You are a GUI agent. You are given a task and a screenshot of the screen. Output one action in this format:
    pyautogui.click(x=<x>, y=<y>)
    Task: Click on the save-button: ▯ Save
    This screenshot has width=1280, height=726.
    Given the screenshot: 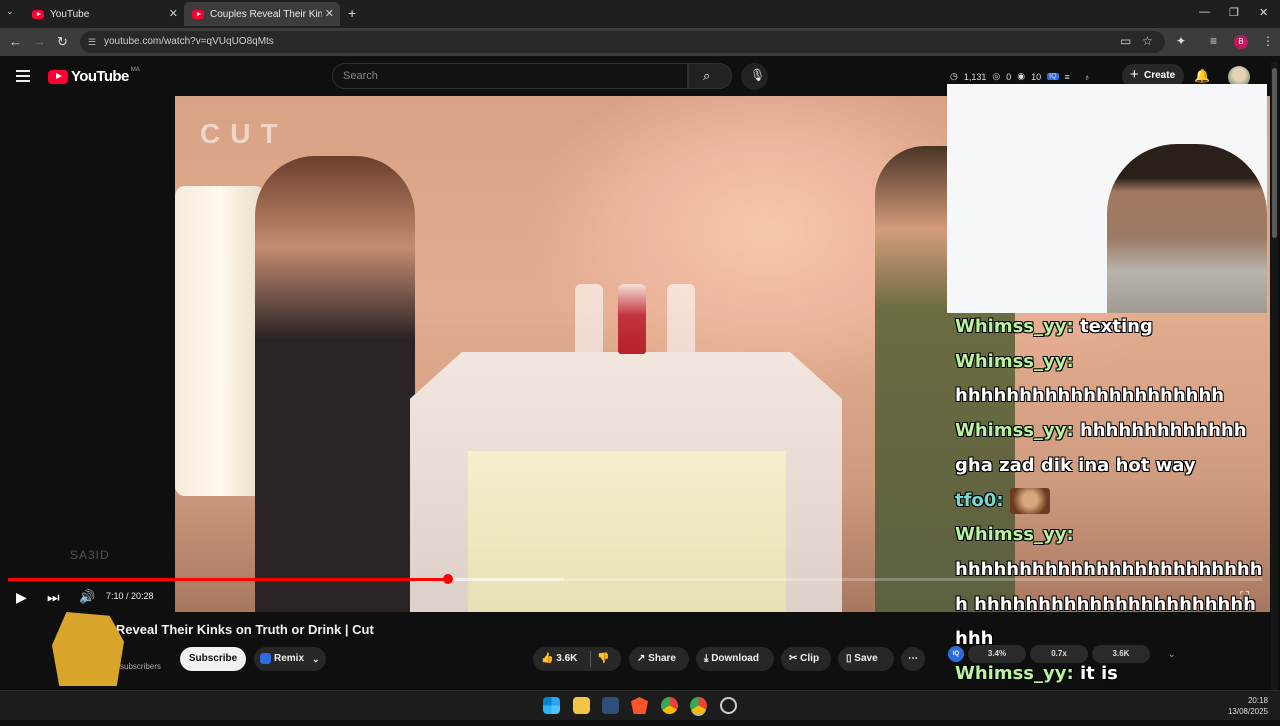 What is the action you would take?
    pyautogui.click(x=866, y=659)
    